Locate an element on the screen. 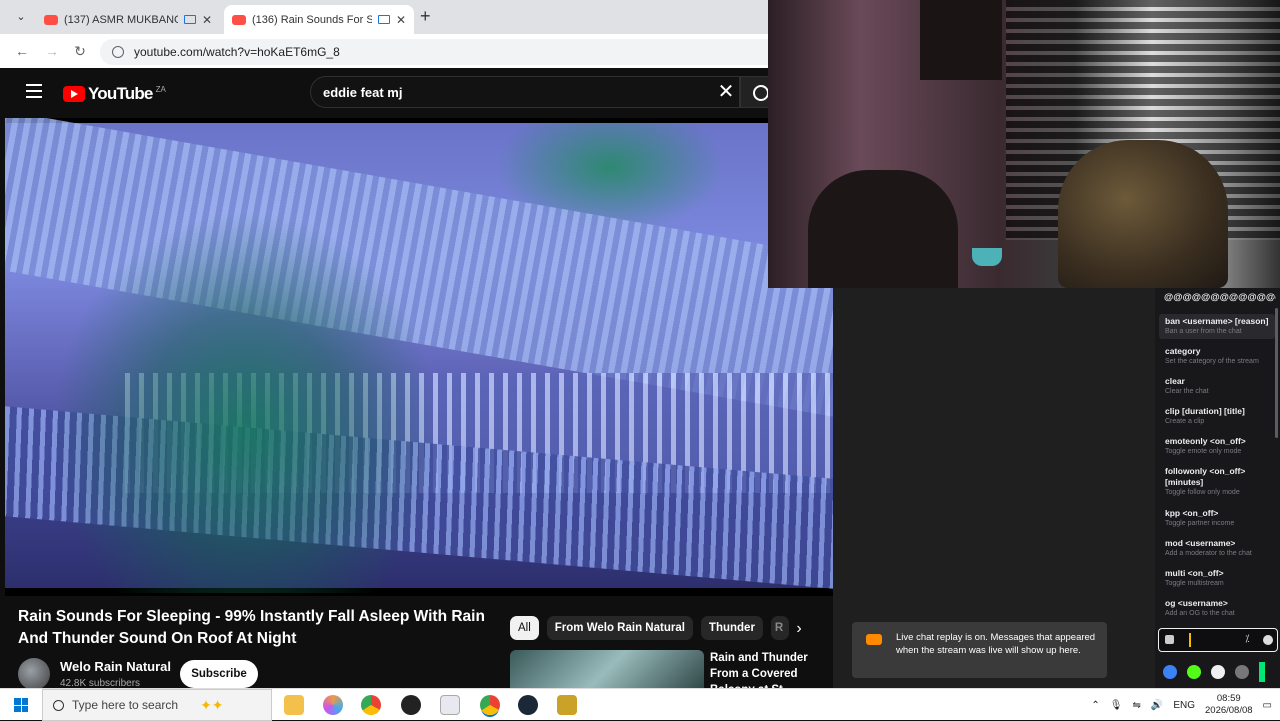  command-name: mod <username> is located at coordinates (1200, 543).